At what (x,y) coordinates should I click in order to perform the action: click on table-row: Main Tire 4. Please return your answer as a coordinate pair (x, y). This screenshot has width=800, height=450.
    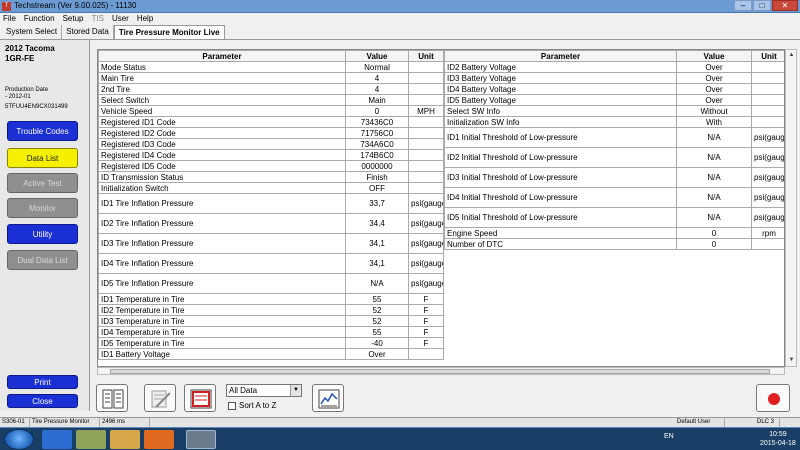
    Looking at the image, I should click on (271, 78).